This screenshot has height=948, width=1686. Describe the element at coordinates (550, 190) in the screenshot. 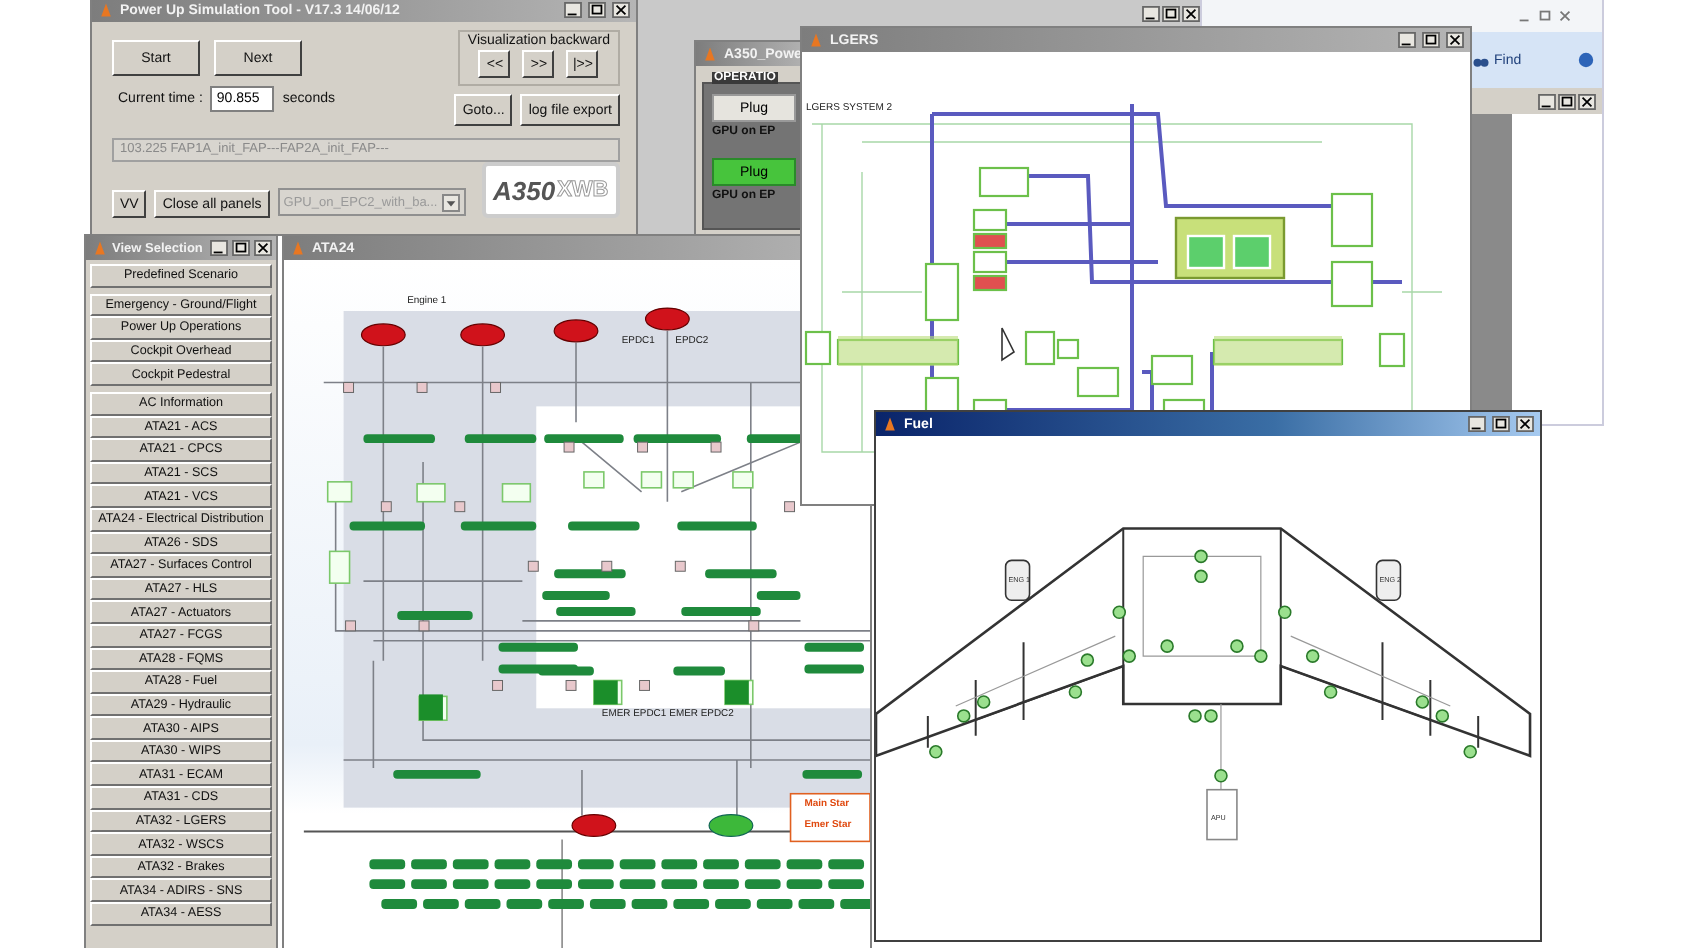

I see `logo: A350XWB` at that location.